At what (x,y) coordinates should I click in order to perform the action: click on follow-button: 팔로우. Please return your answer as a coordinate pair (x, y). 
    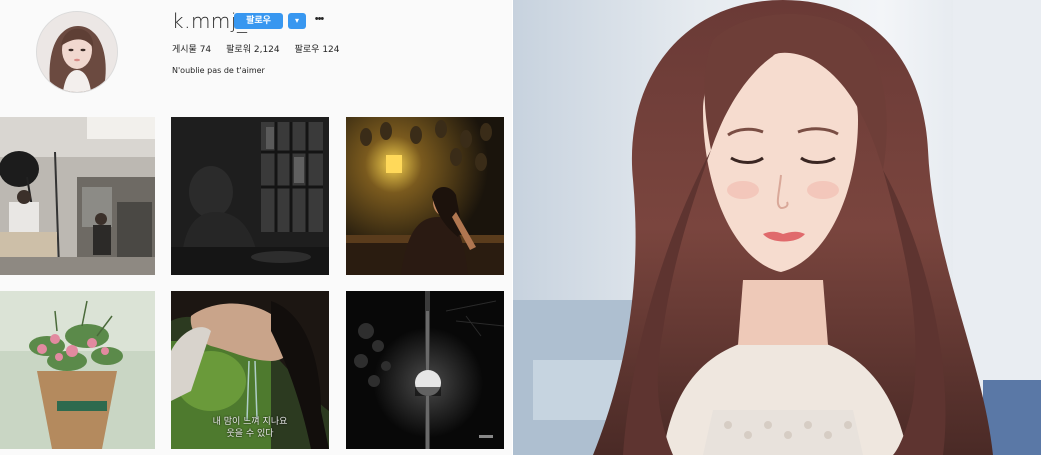
    Looking at the image, I should click on (258, 21).